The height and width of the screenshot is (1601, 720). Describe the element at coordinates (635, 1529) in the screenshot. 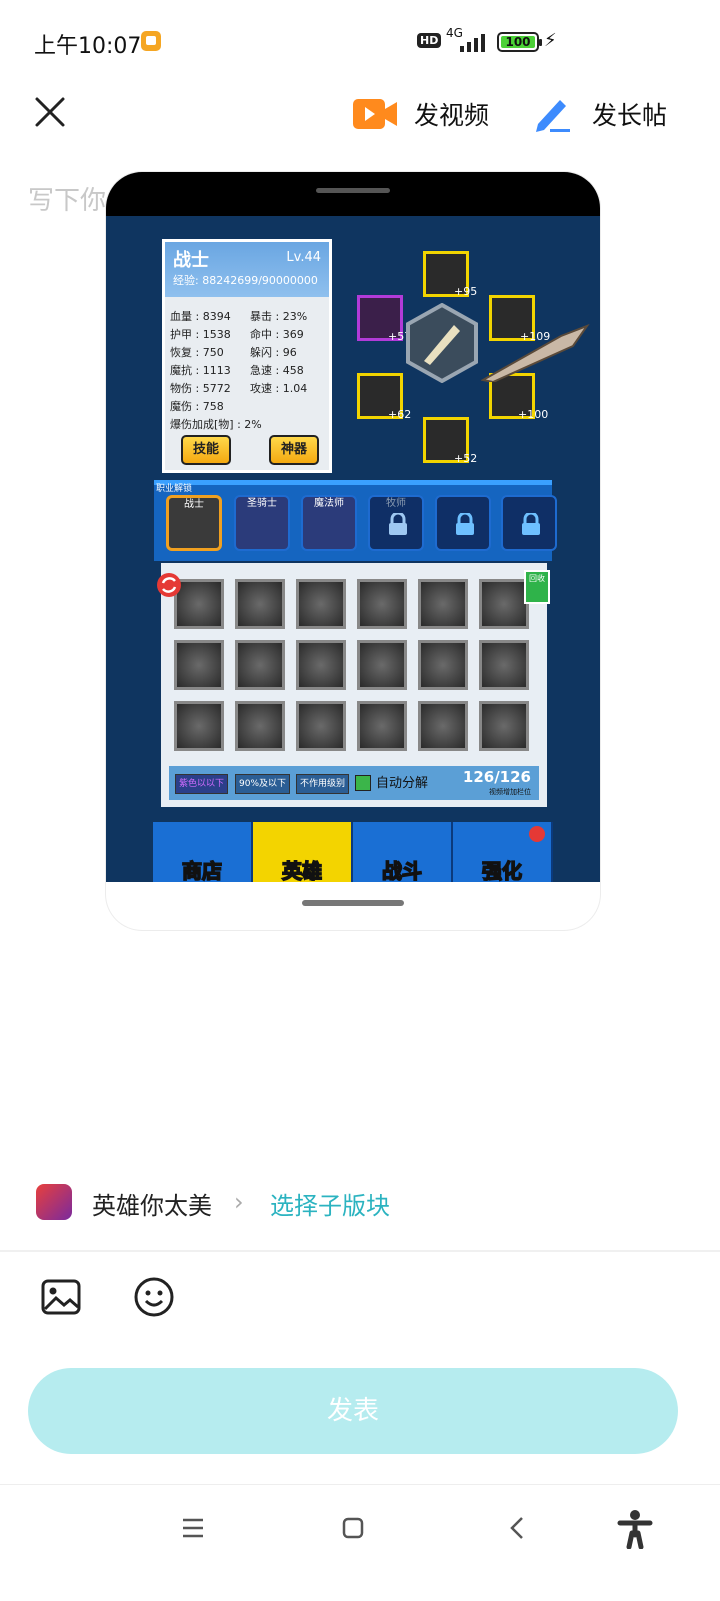

I see `accessibility-icon` at that location.